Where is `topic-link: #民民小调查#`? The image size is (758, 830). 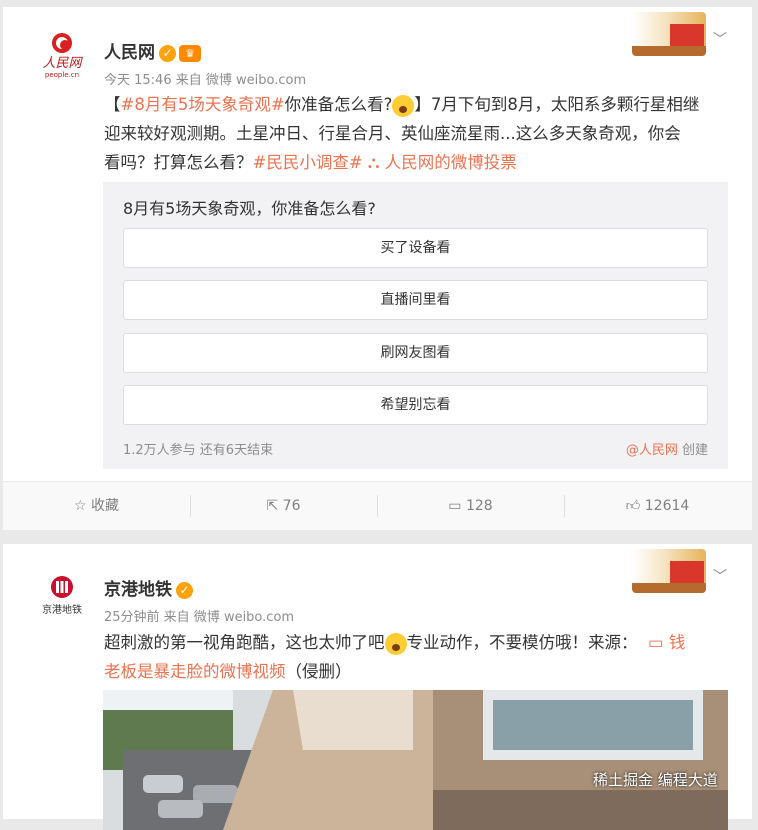 topic-link: #民民小调查# is located at coordinates (308, 162).